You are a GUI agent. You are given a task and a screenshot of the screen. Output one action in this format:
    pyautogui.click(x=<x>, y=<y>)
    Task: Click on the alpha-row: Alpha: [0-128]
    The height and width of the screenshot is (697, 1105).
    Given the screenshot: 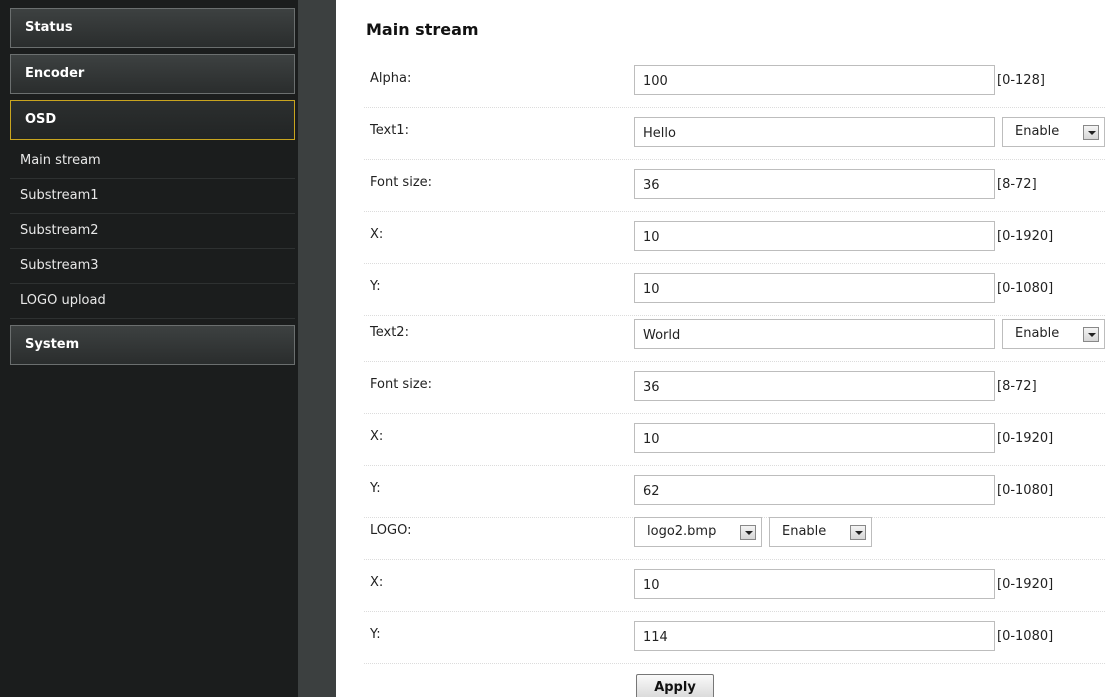 What is the action you would take?
    pyautogui.click(x=734, y=82)
    